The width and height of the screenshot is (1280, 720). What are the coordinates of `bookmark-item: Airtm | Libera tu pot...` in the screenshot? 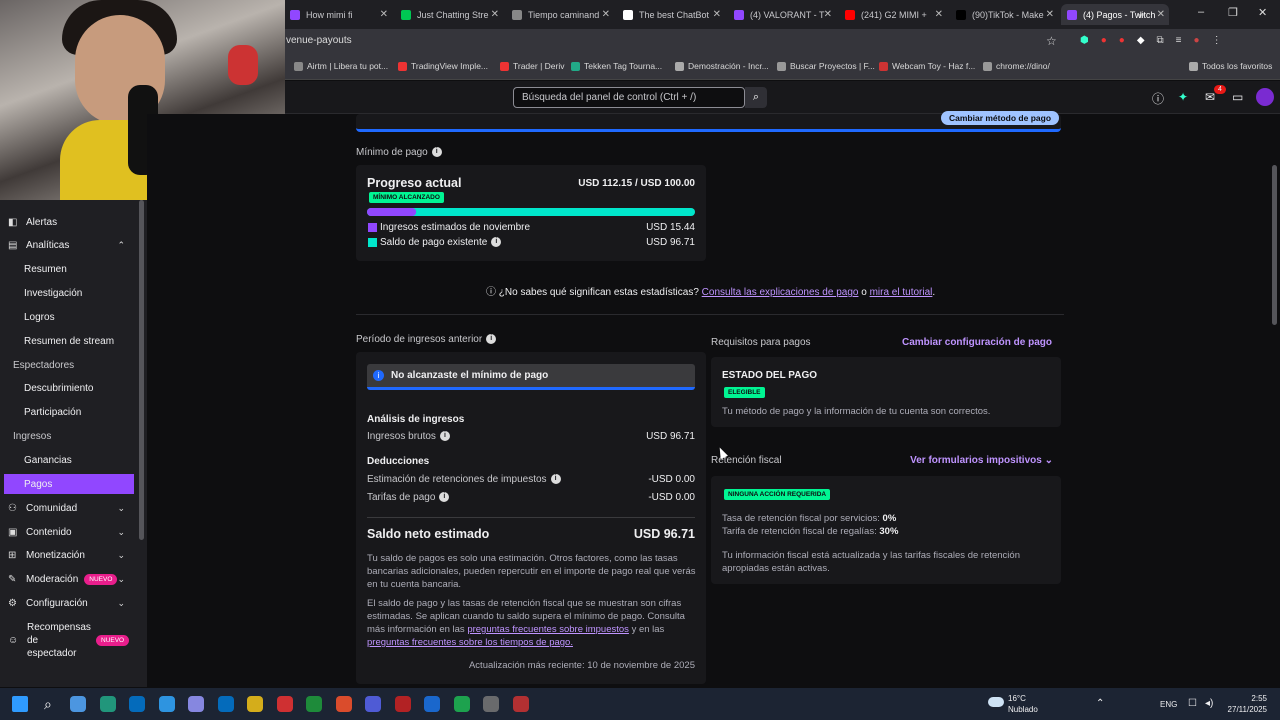 It's located at (341, 66).